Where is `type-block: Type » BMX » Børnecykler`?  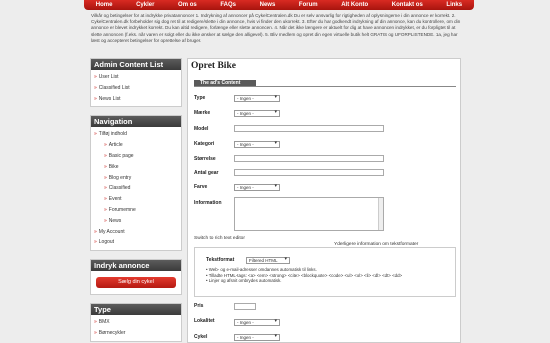
type-block: Type » BMX » Børnecykler is located at coordinates (136, 322).